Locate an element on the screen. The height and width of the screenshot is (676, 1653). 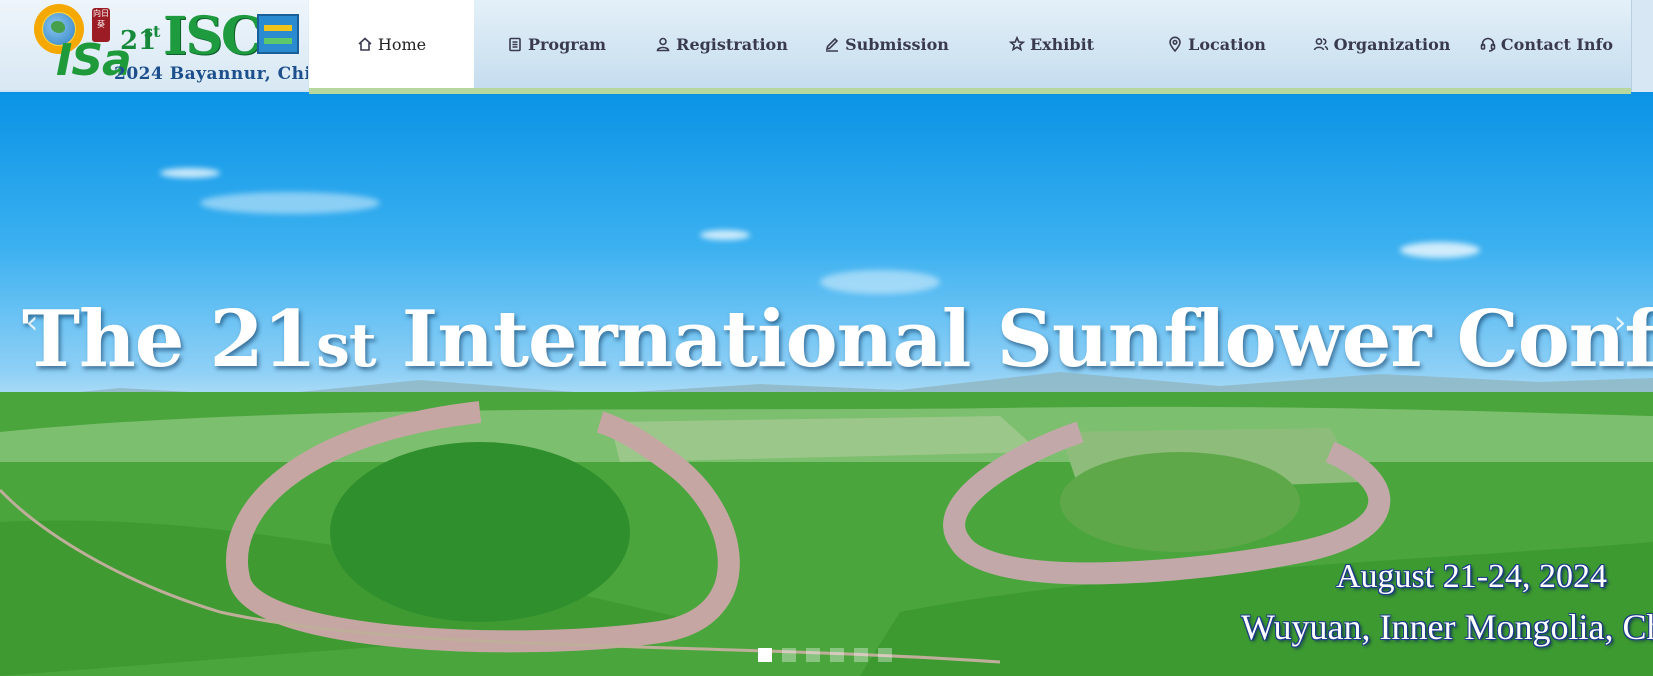
pencil-icon is located at coordinates (832, 44).